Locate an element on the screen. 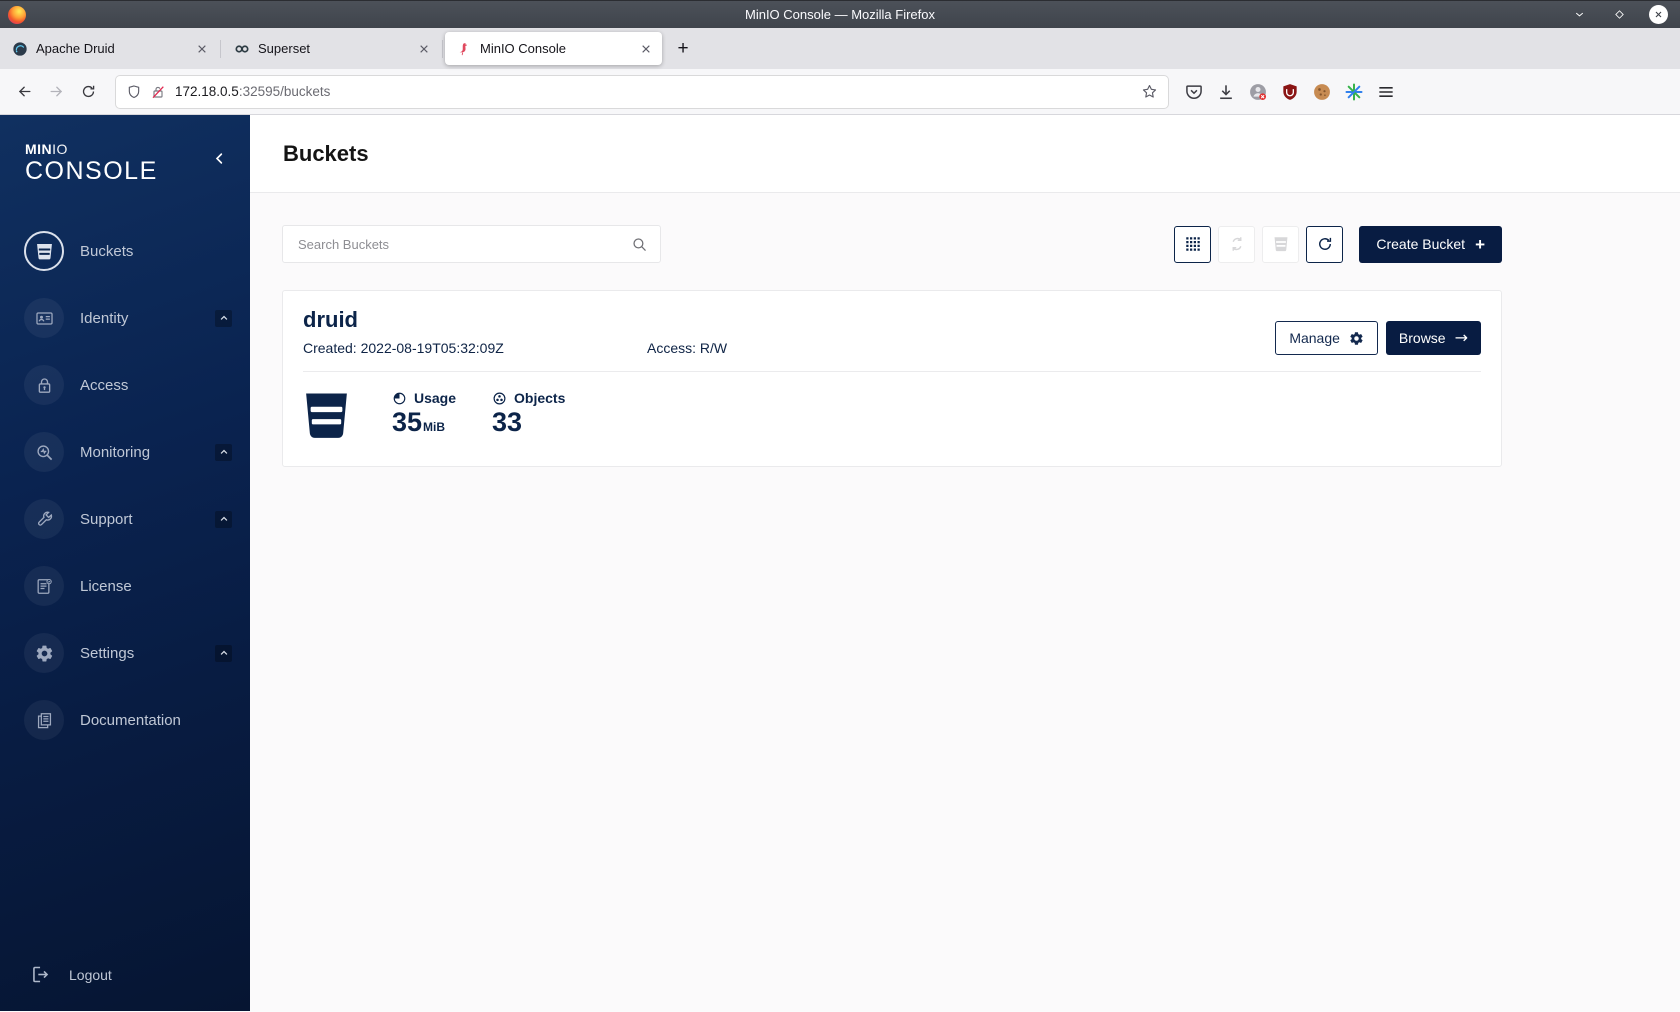  bucket-created: Created: 2022-08-19T05:32:09Z is located at coordinates (403, 348).